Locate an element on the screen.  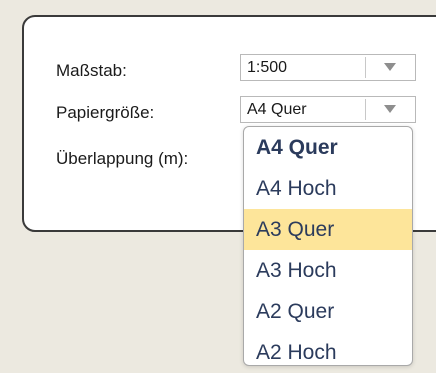
scale-dropdown-button is located at coordinates (390, 67).